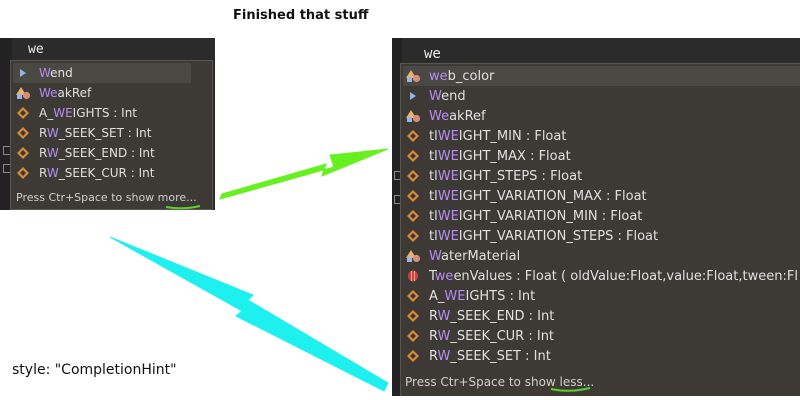  Describe the element at coordinates (249, 314) in the screenshot. I see `cyan-arrow` at that location.